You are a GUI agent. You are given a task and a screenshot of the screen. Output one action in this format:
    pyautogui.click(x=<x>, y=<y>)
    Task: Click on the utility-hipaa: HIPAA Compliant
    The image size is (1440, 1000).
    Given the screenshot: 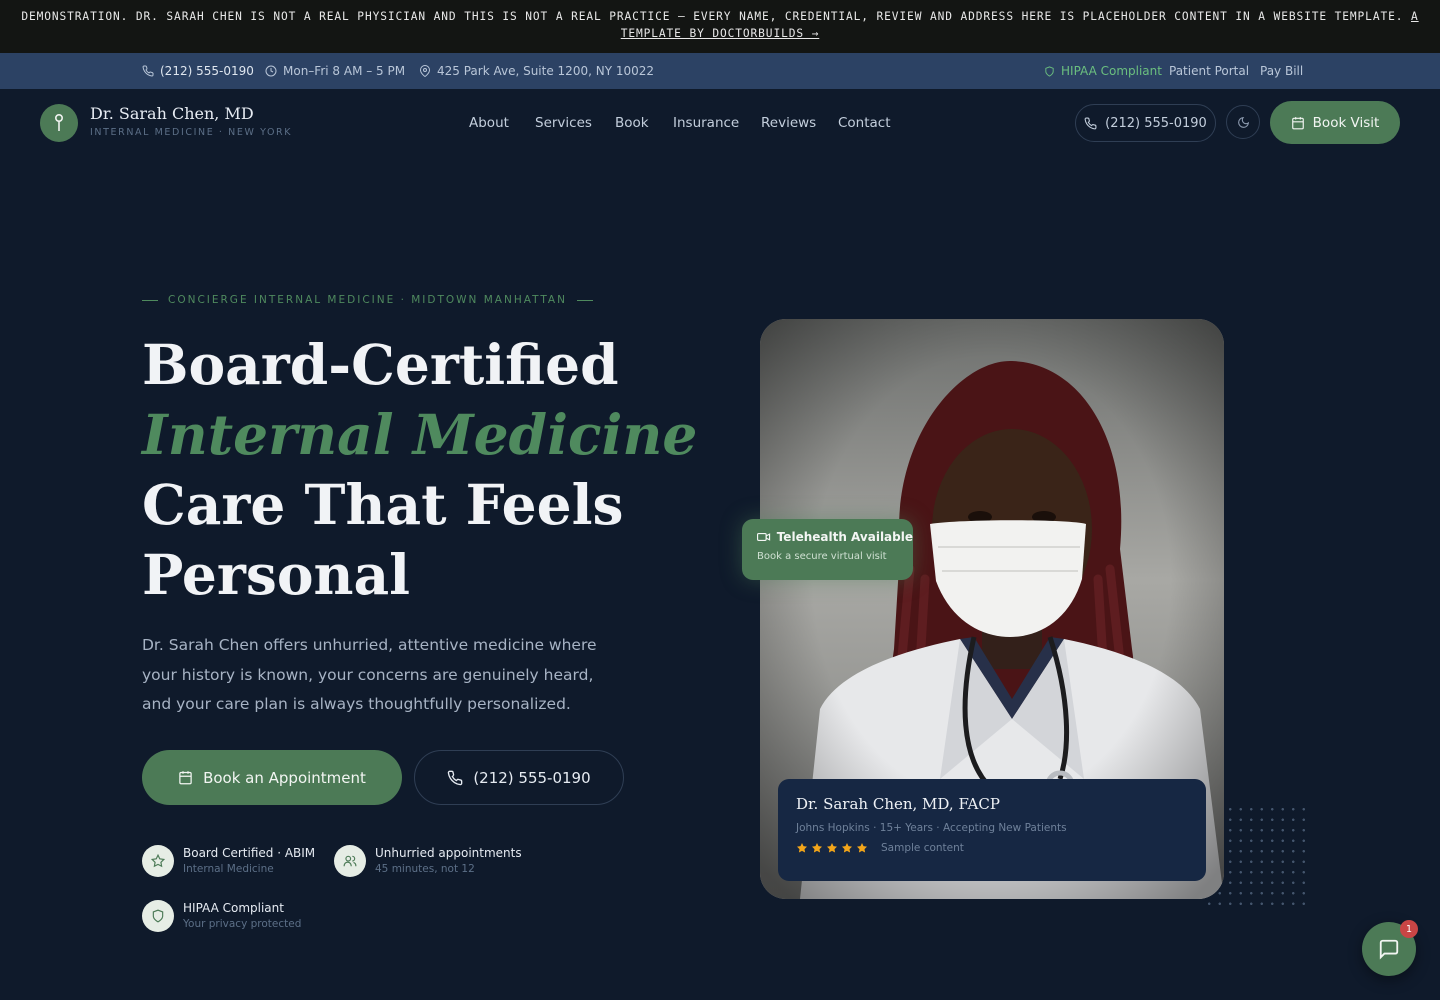 What is the action you would take?
    pyautogui.click(x=1103, y=71)
    